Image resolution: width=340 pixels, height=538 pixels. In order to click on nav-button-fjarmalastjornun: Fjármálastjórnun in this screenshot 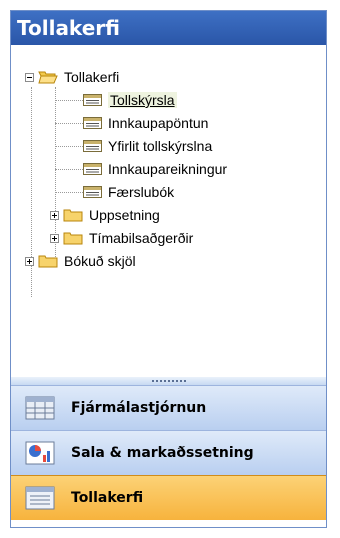, I will do `click(168, 407)`.